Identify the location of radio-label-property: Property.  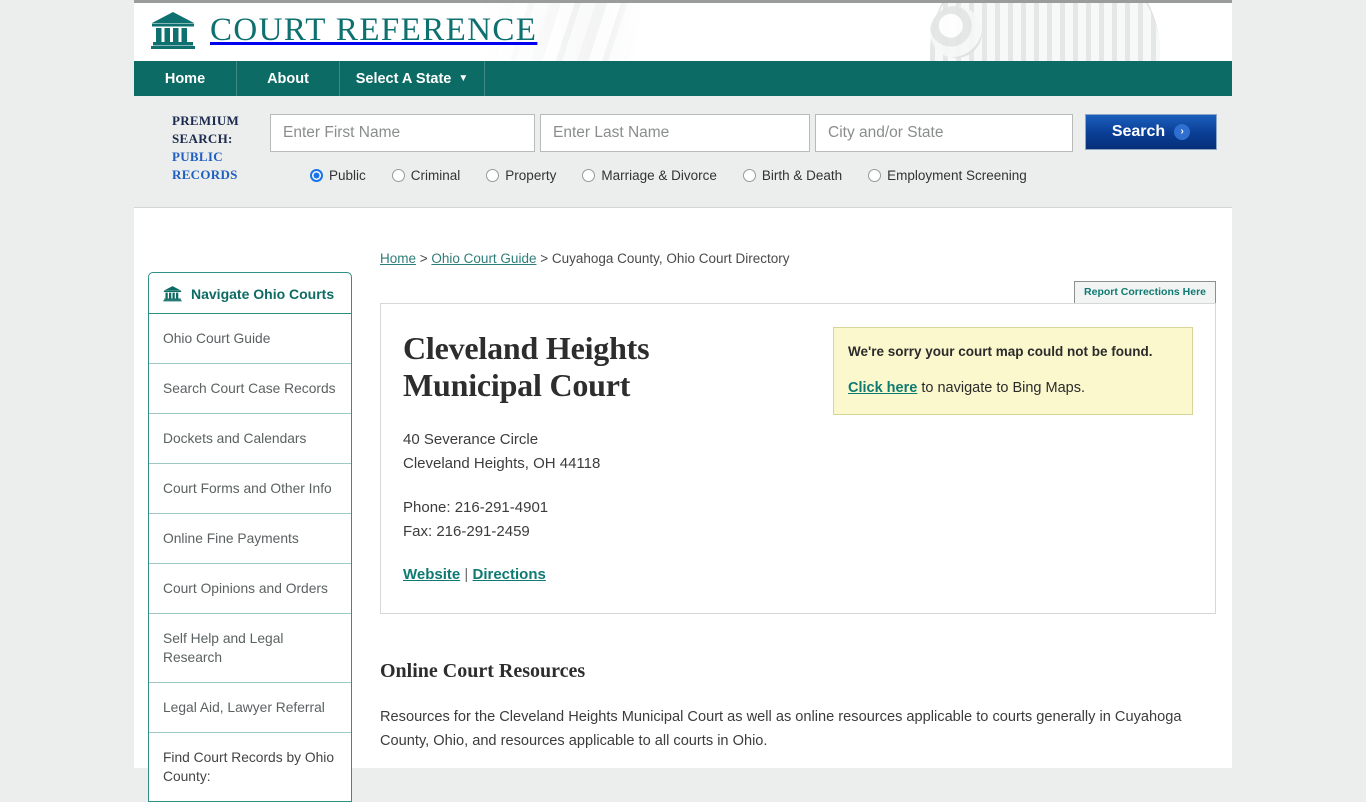
(531, 175).